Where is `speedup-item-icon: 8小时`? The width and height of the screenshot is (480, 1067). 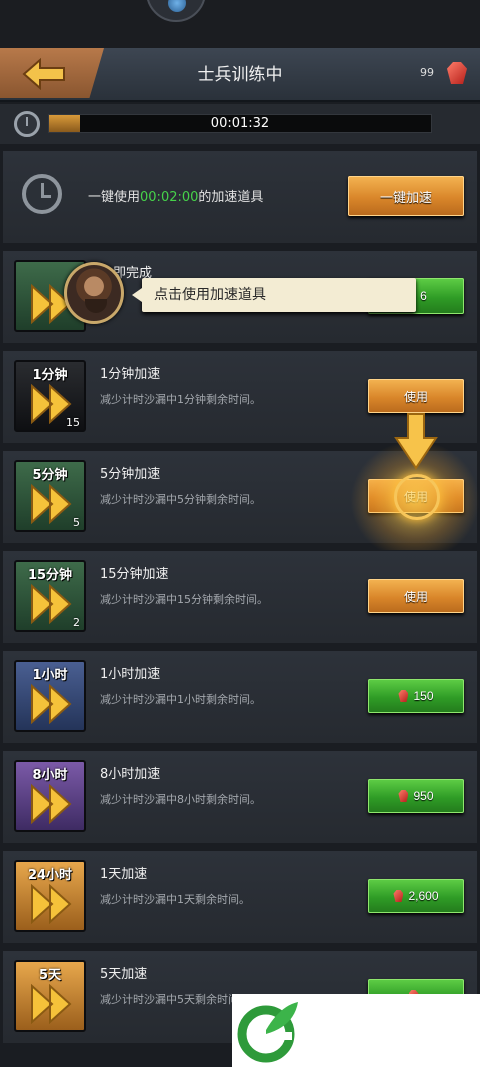 speedup-item-icon: 8小时 is located at coordinates (50, 796).